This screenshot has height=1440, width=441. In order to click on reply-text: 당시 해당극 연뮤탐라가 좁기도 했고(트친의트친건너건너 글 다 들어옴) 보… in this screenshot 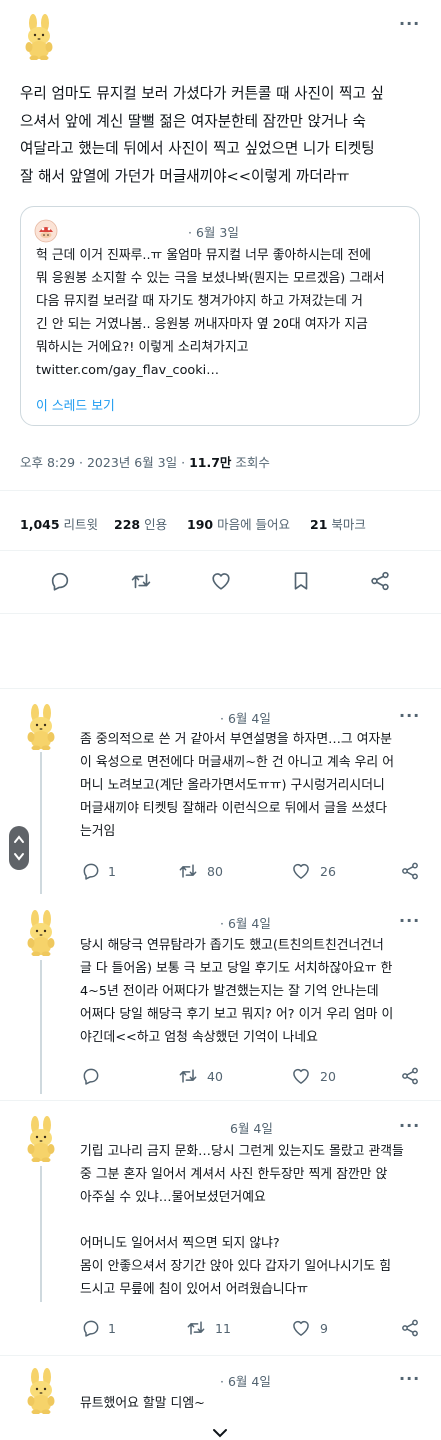, I will do `click(237, 991)`.